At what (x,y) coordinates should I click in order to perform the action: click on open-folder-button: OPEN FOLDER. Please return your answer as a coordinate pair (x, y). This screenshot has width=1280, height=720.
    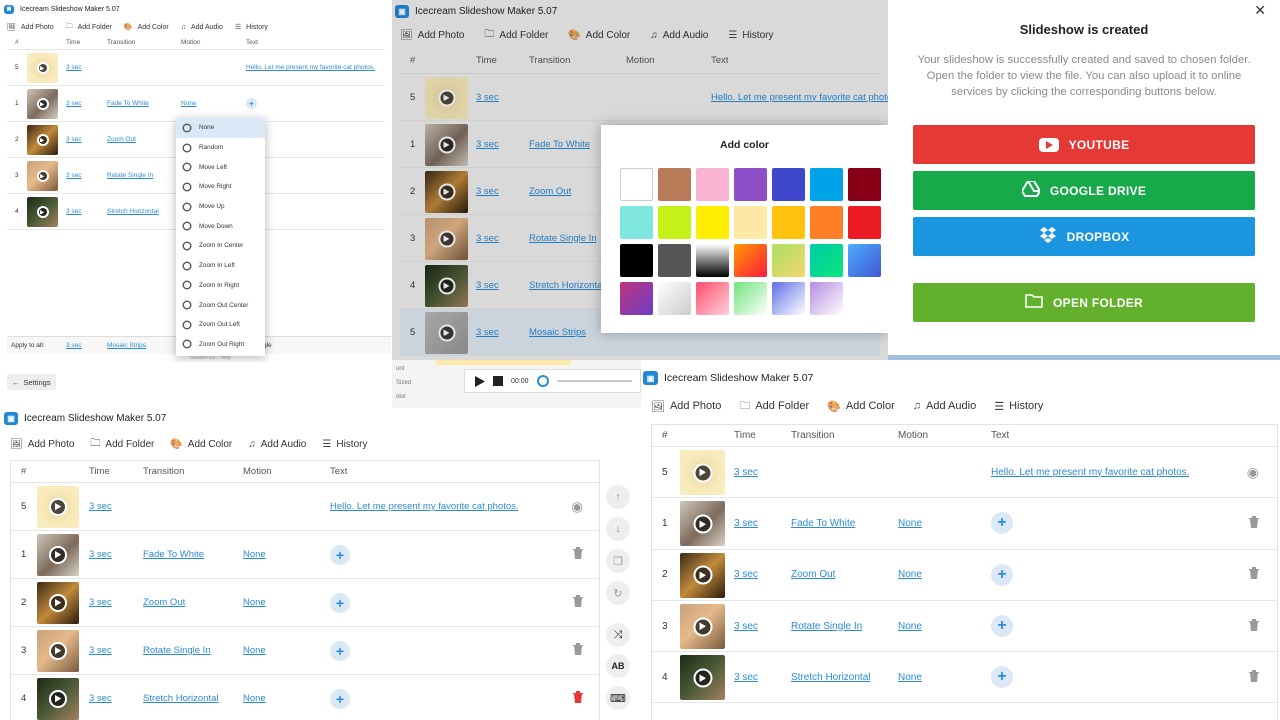
    Looking at the image, I should click on (1084, 302).